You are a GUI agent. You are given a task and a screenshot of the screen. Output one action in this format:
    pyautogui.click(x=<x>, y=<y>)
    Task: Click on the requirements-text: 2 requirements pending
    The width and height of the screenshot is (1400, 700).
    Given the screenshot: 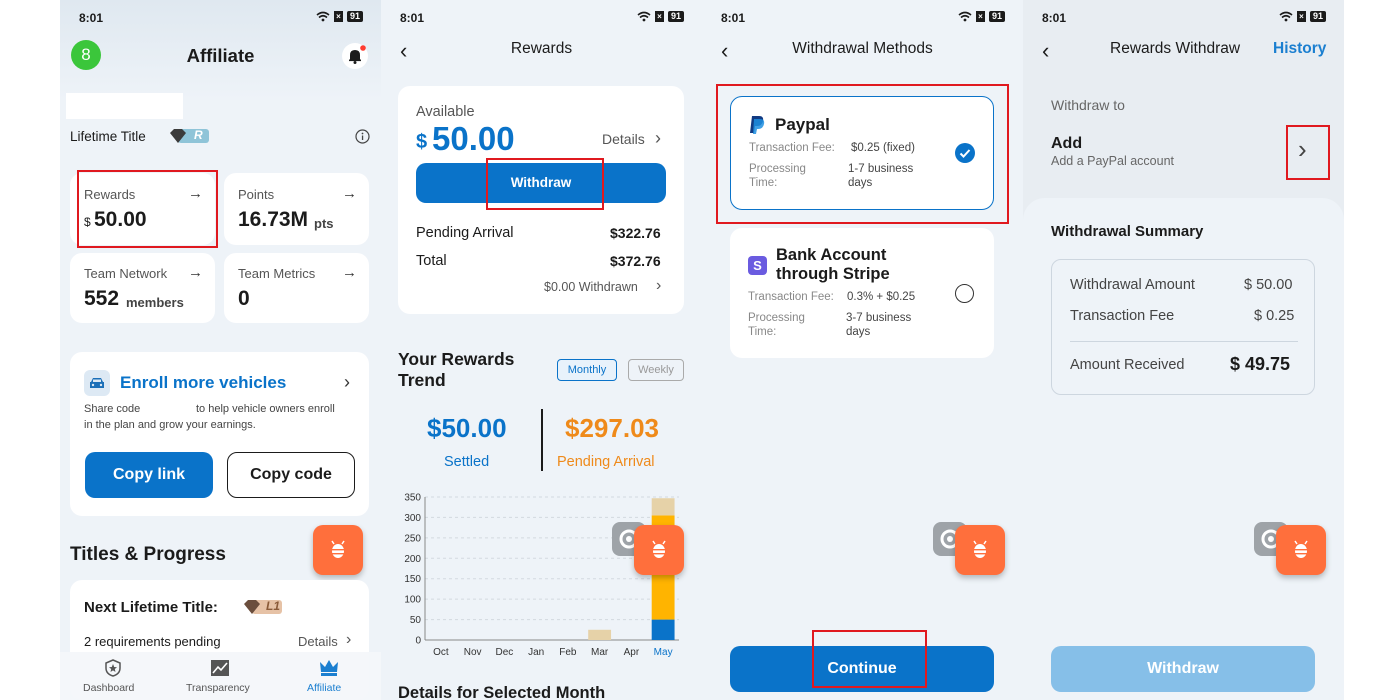 What is the action you would take?
    pyautogui.click(x=152, y=641)
    